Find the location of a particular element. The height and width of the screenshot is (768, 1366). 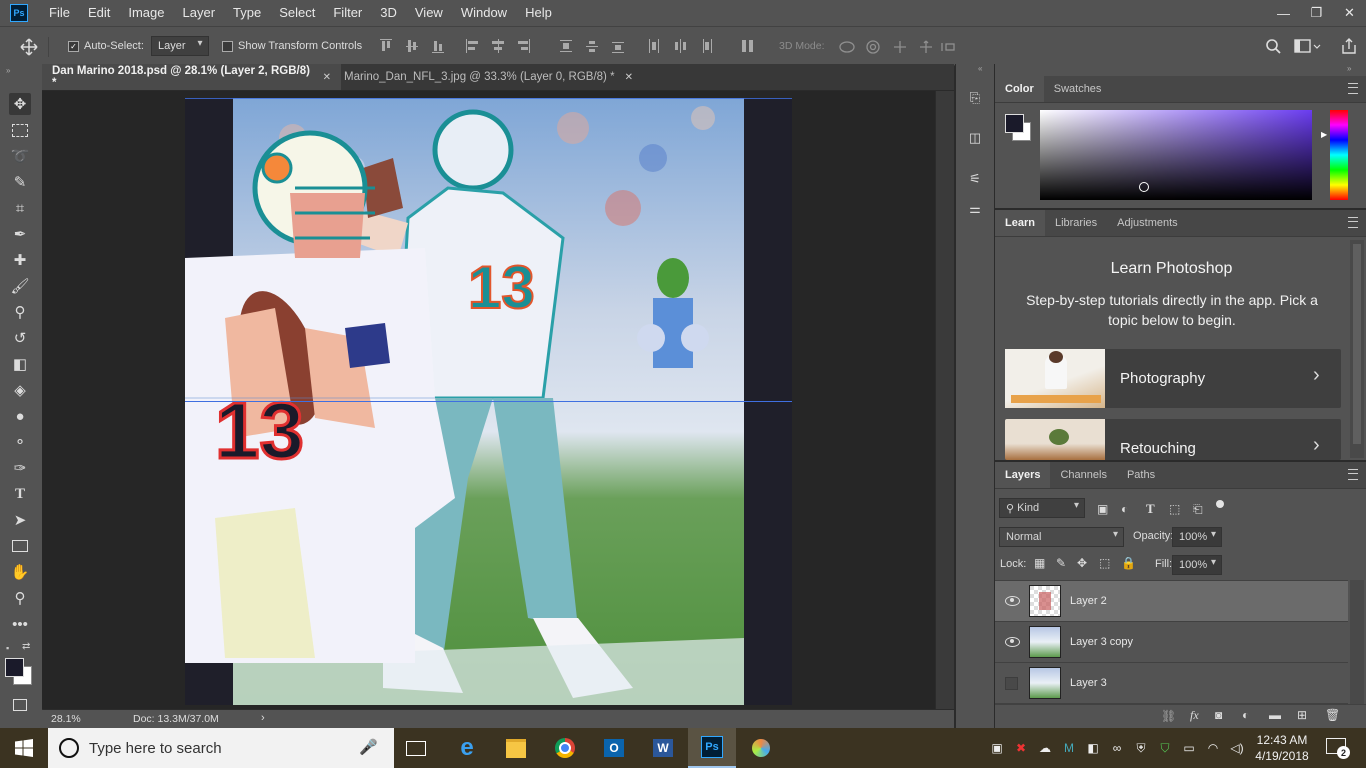

trash-icon: 🗑 is located at coordinates (1332, 715).